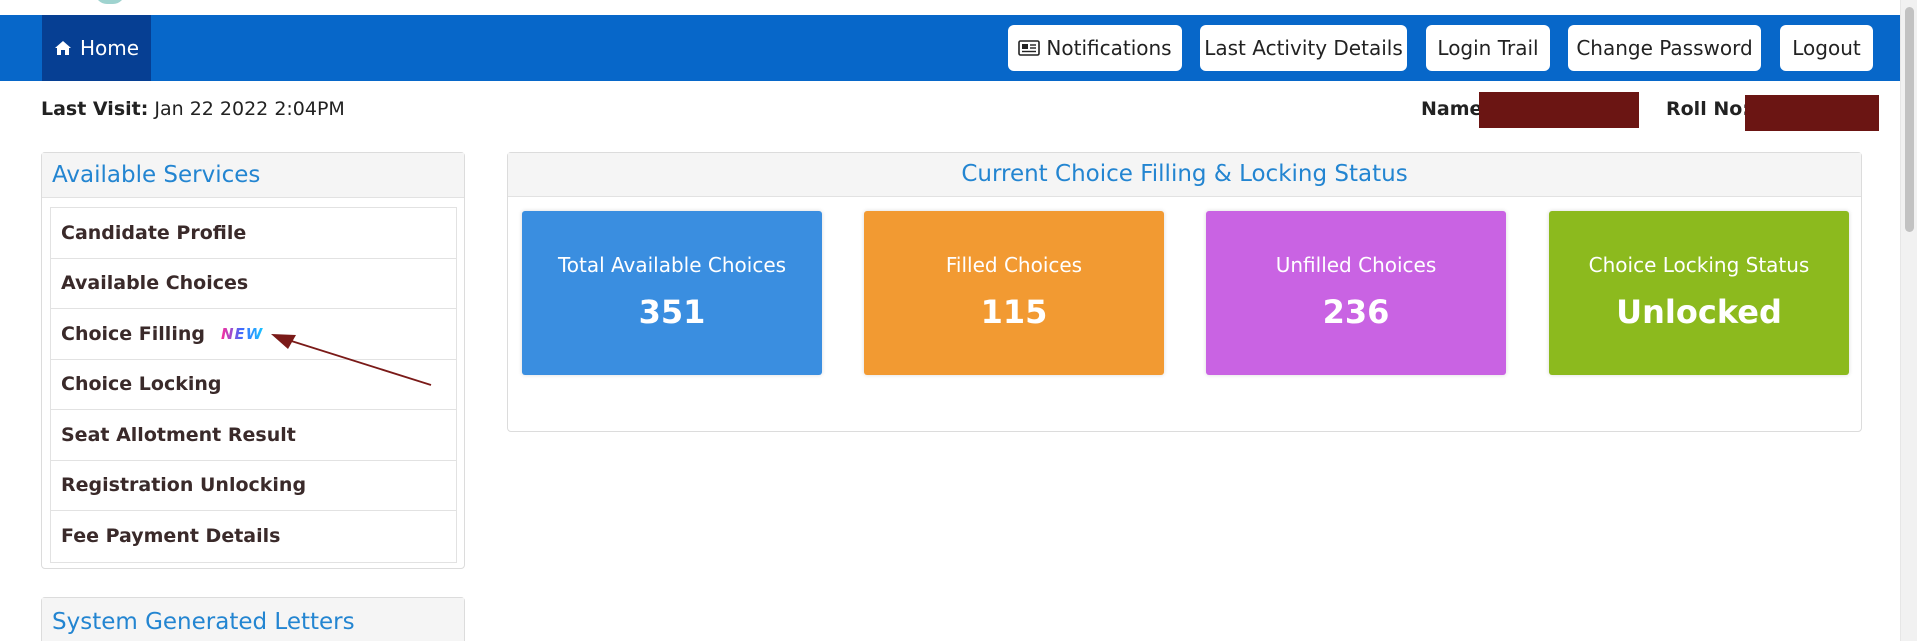 Image resolution: width=1917 pixels, height=641 pixels. I want to click on home-icon, so click(62, 48).